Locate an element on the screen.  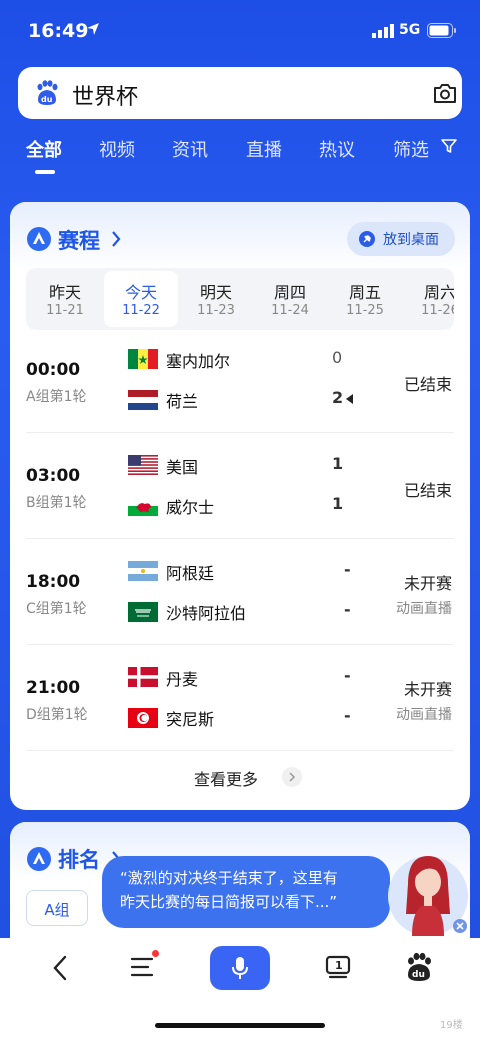
date-tab-date: 11-22 is located at coordinates (141, 310).